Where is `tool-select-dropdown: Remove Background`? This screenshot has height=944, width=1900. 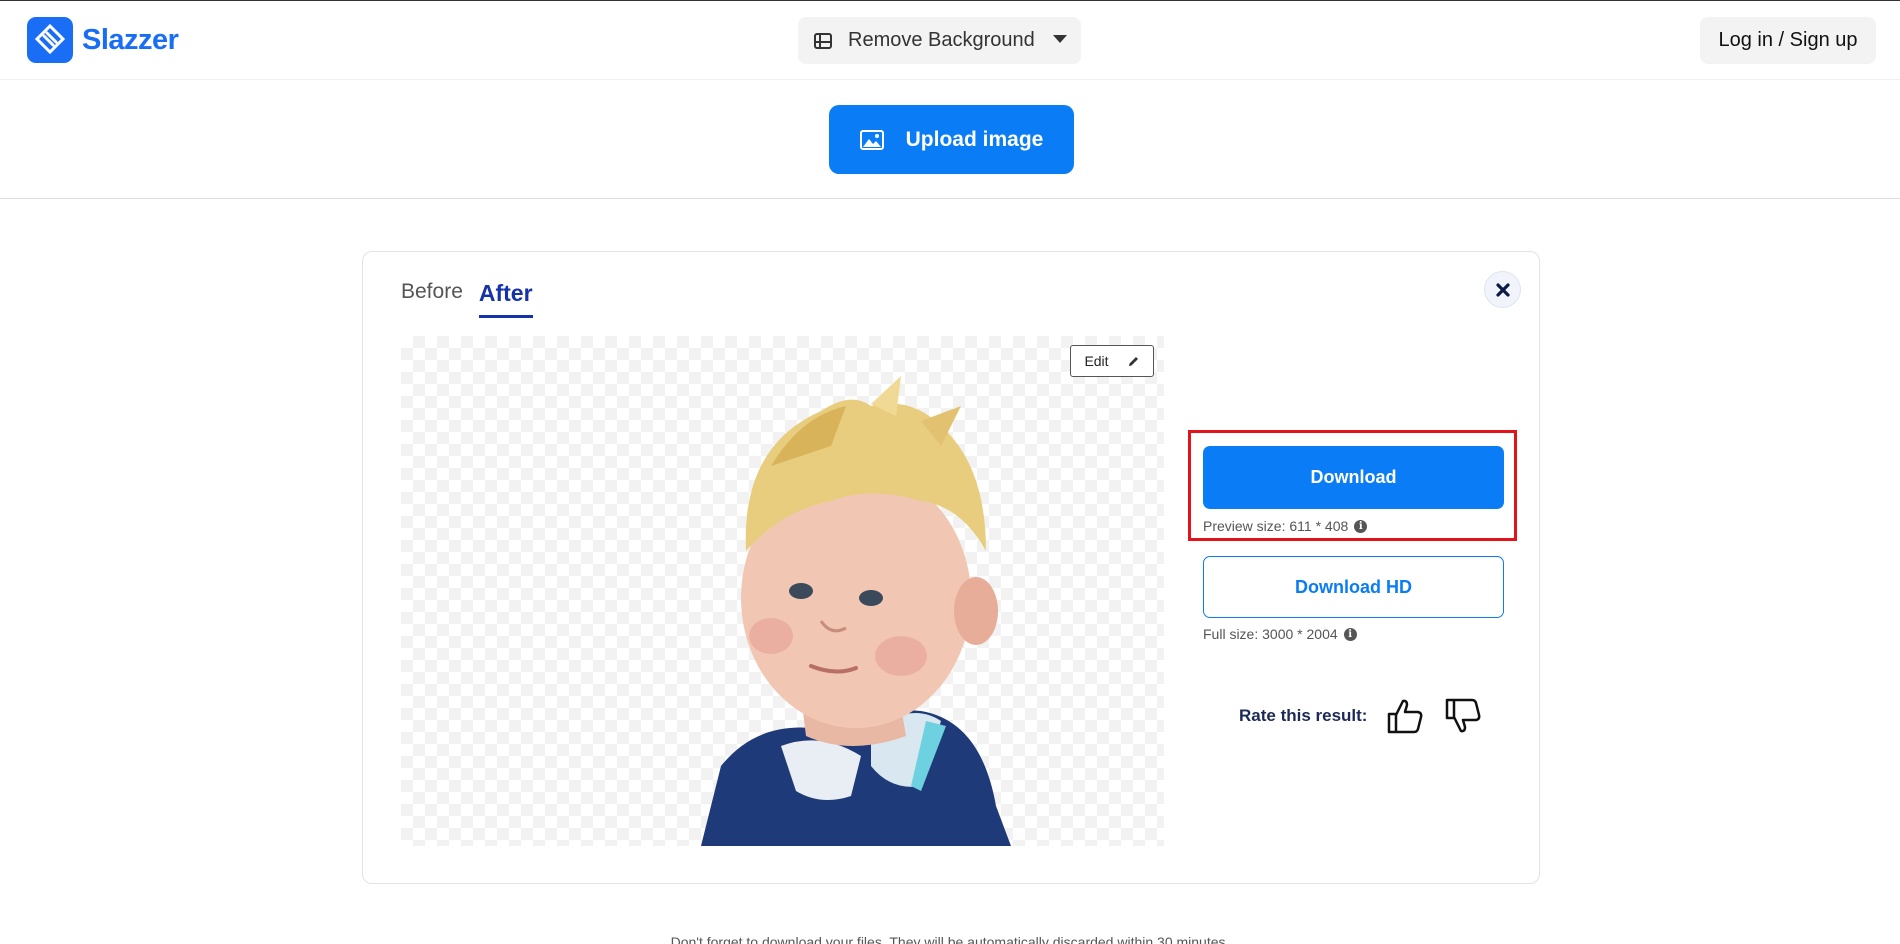 tool-select-dropdown: Remove Background is located at coordinates (939, 40).